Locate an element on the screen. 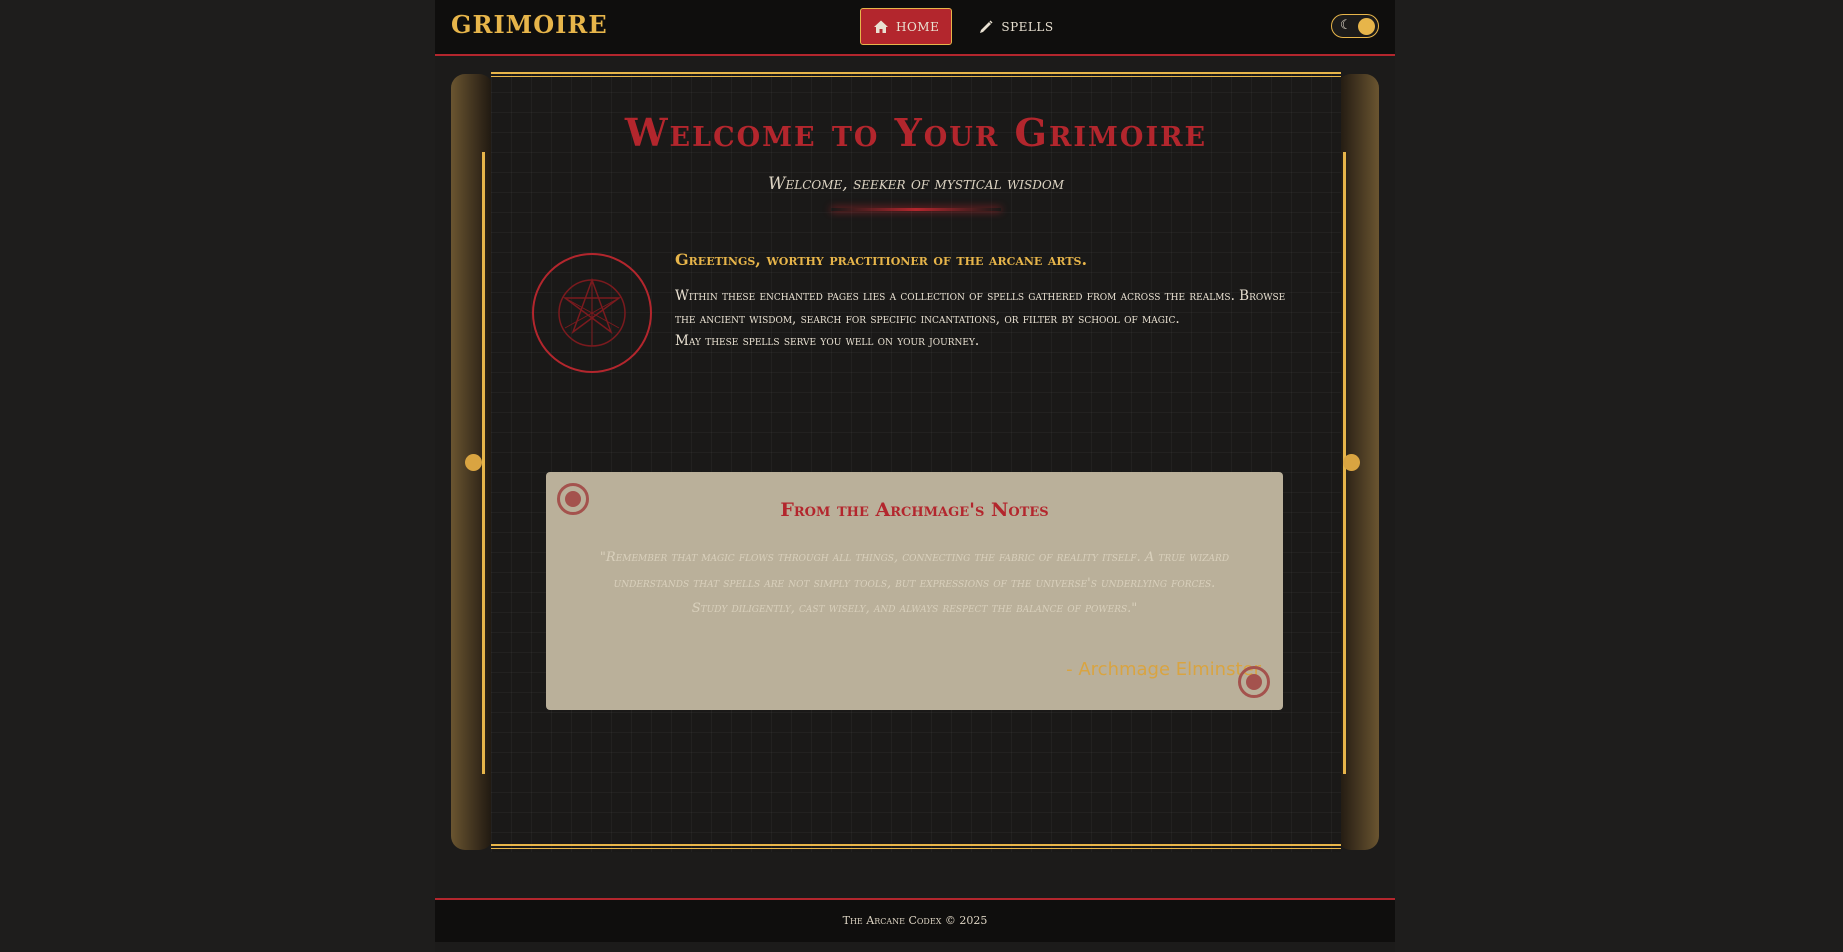 Image resolution: width=1843 pixels, height=952 pixels. scroll-roller-left is located at coordinates (472, 462).